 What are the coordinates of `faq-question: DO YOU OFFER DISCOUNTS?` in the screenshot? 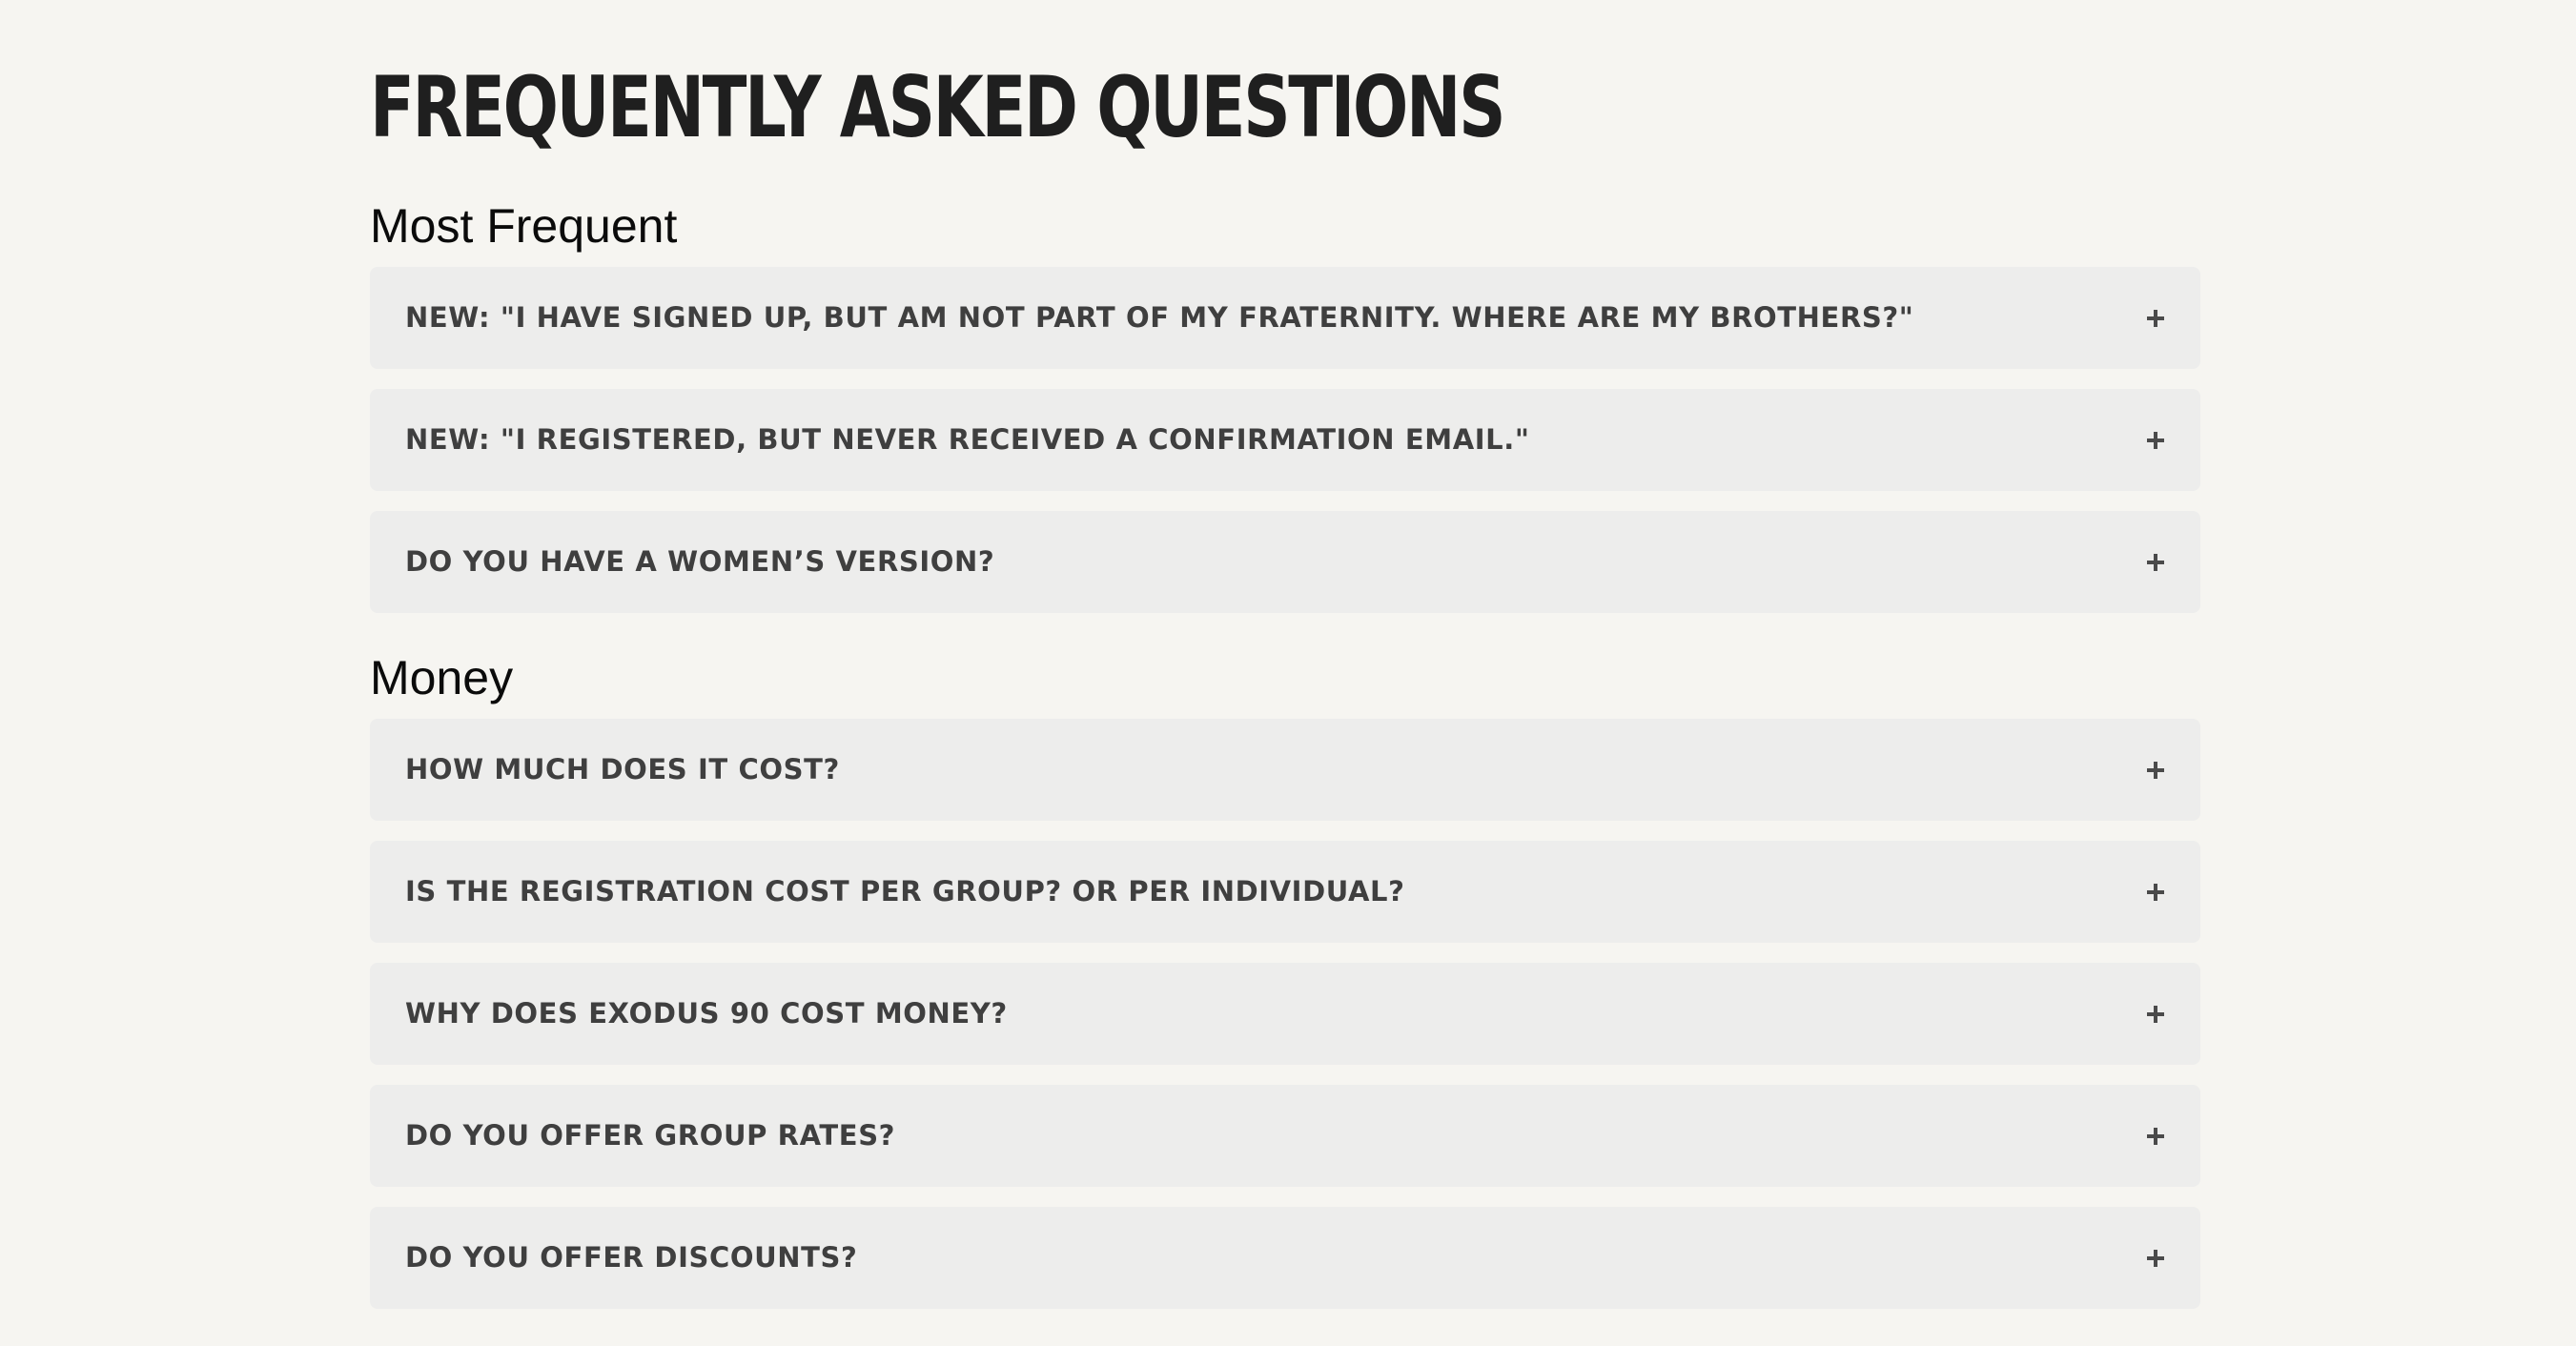 It's located at (632, 1258).